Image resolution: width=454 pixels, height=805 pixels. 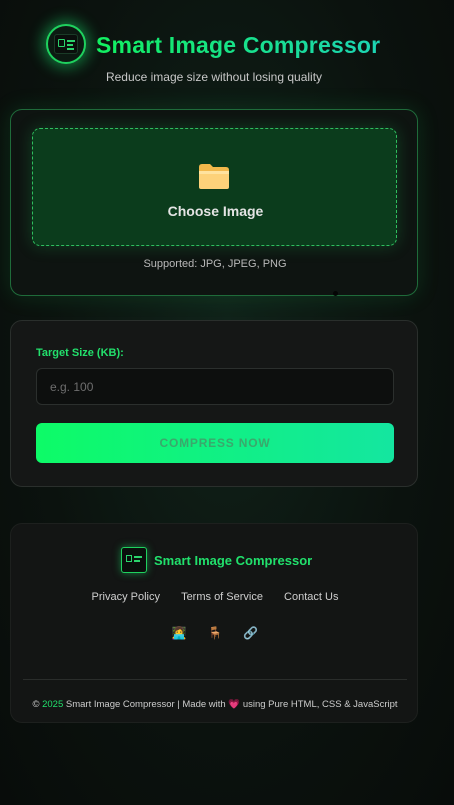 I want to click on folder-icon, so click(x=214, y=176).